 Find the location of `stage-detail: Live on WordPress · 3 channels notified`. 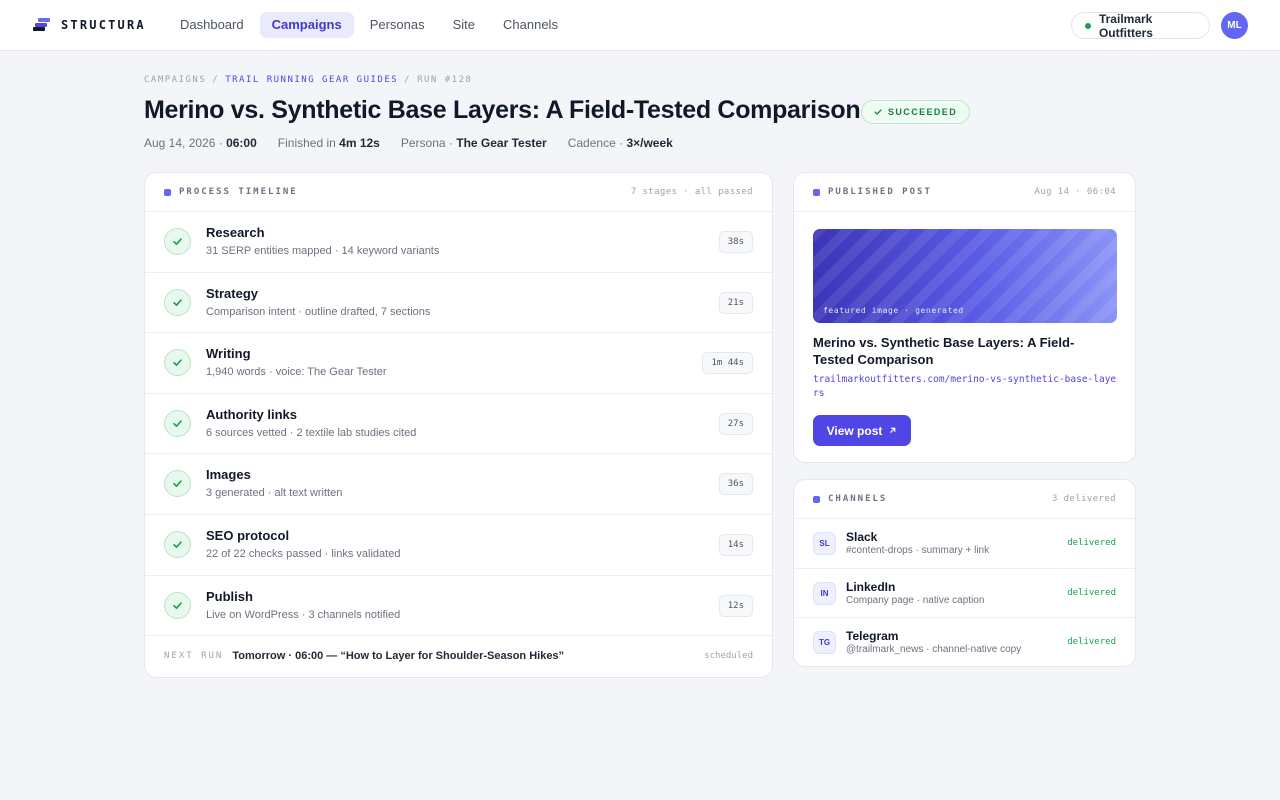

stage-detail: Live on WordPress · 3 channels notified is located at coordinates (303, 614).